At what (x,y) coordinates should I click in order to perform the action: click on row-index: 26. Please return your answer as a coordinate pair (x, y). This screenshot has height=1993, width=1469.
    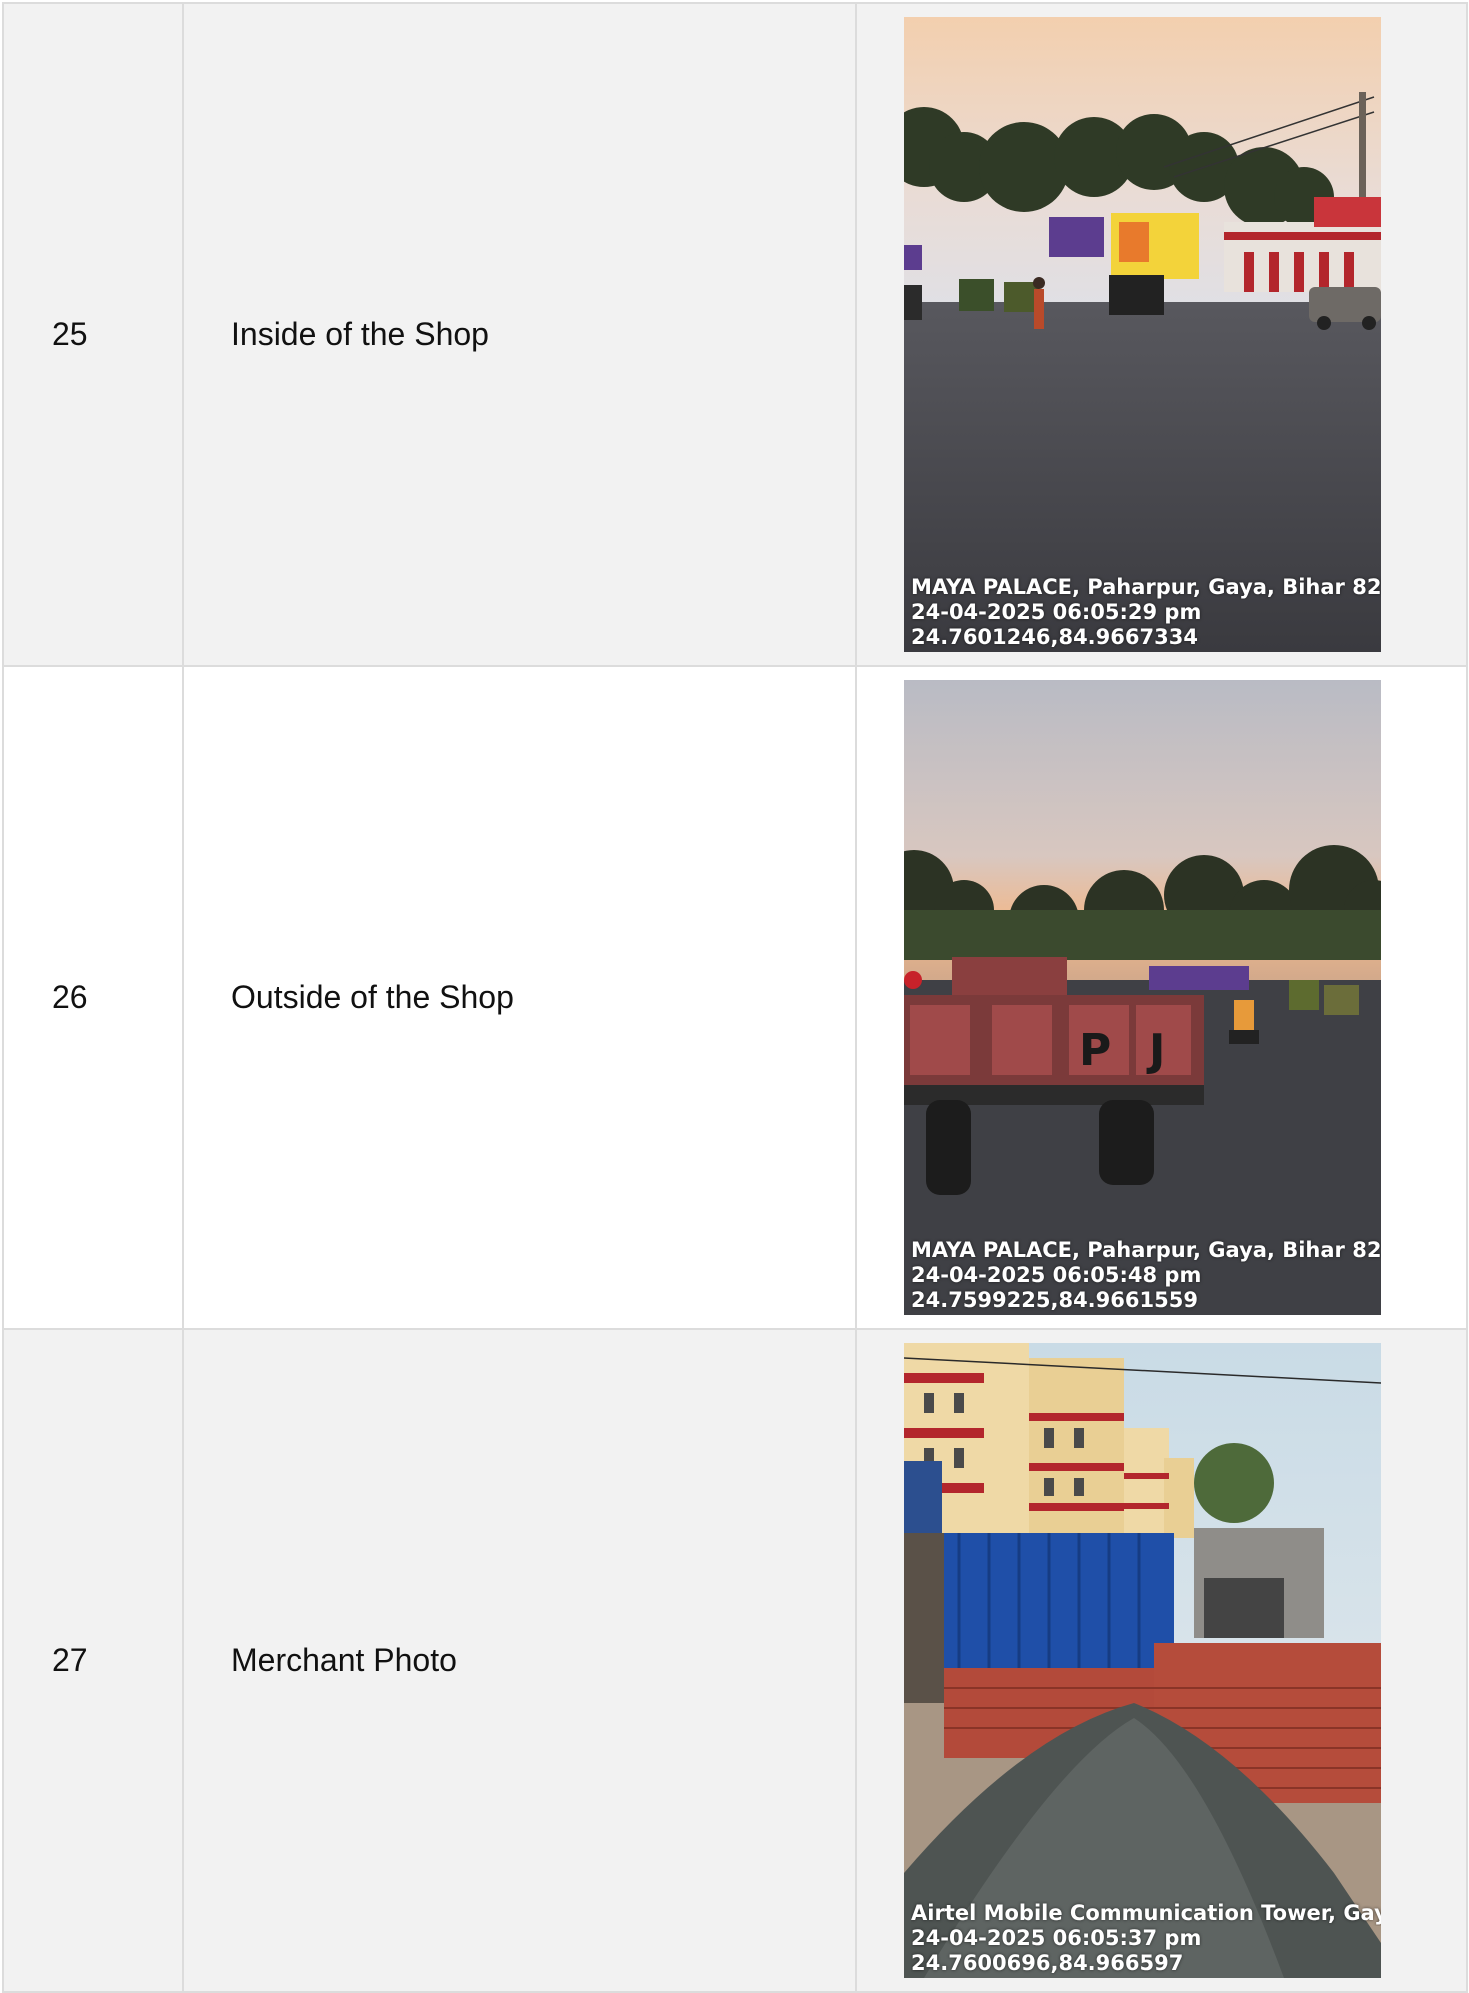
    Looking at the image, I should click on (93, 997).